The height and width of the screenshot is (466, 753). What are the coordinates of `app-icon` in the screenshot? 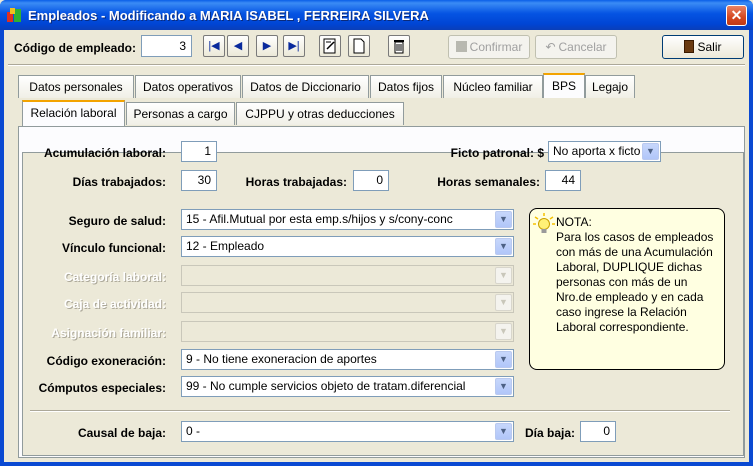 It's located at (14, 15).